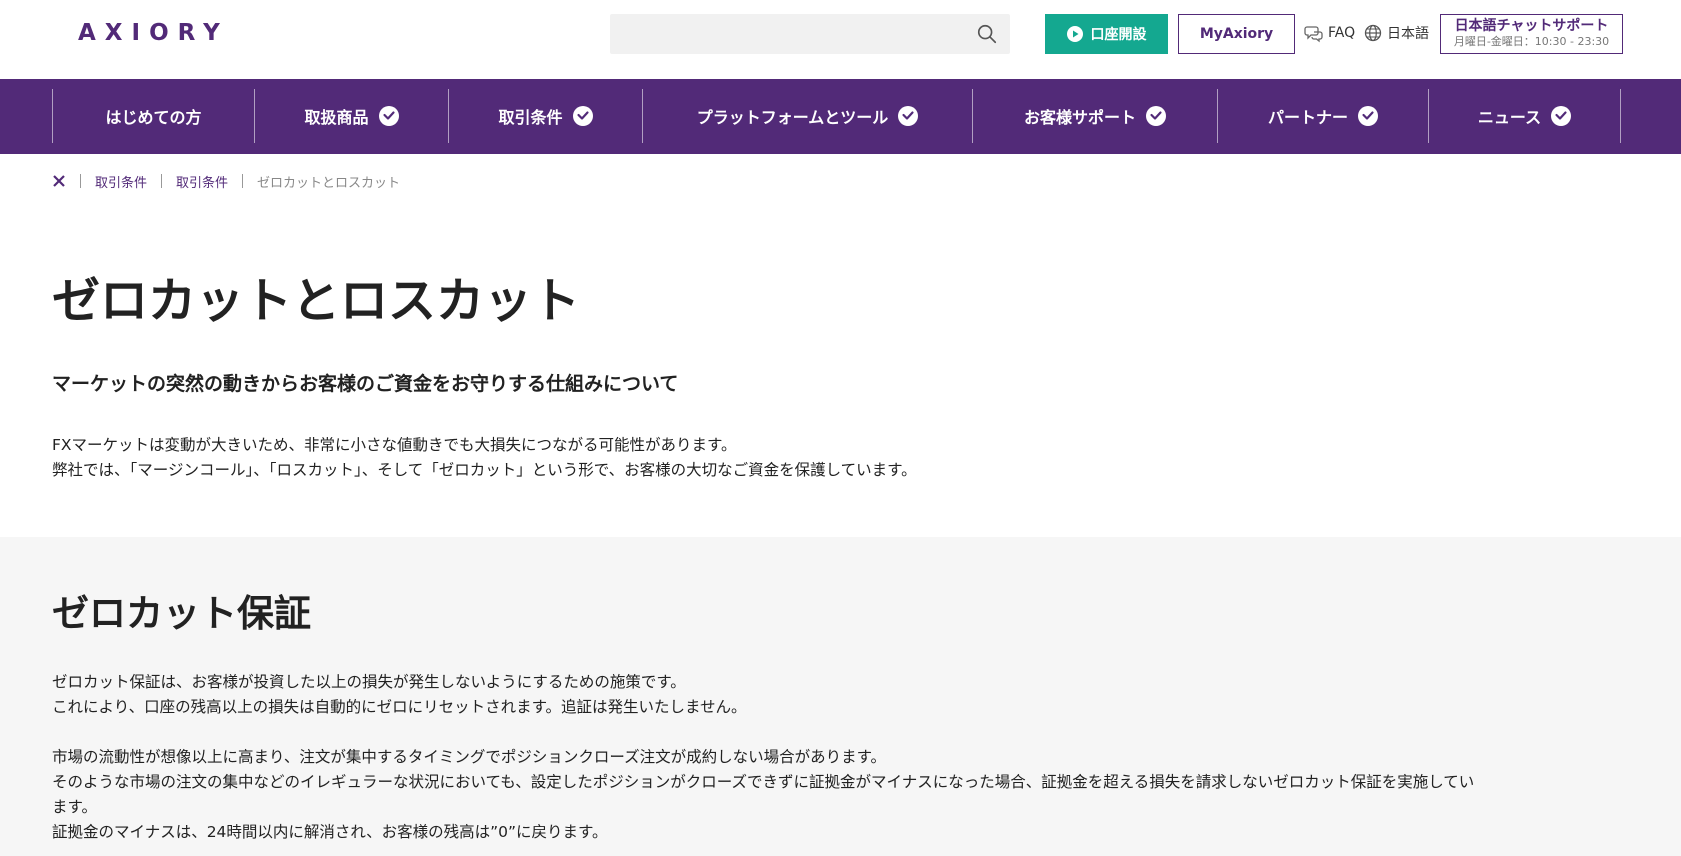 This screenshot has height=856, width=1681. Describe the element at coordinates (1313, 34) in the screenshot. I see `faq-icon` at that location.